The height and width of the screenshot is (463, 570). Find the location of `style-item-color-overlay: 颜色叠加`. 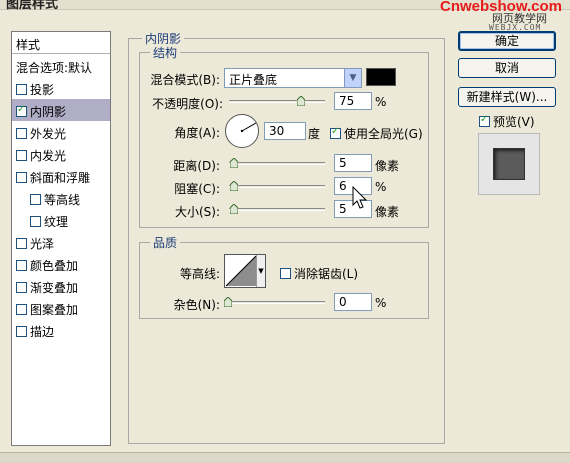

style-item-color-overlay: 颜色叠加 is located at coordinates (61, 264).